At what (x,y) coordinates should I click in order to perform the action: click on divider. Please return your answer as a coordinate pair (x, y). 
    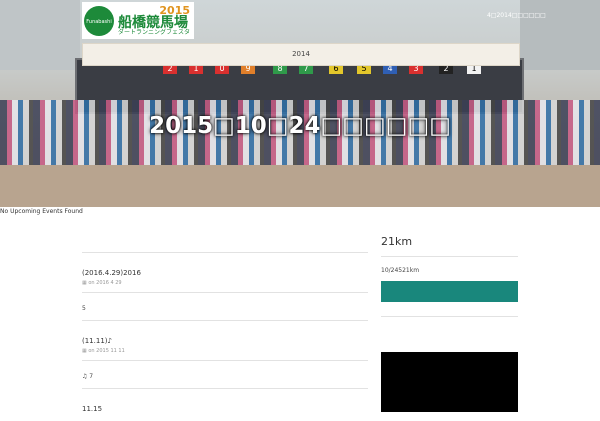
    Looking at the image, I should click on (449, 316).